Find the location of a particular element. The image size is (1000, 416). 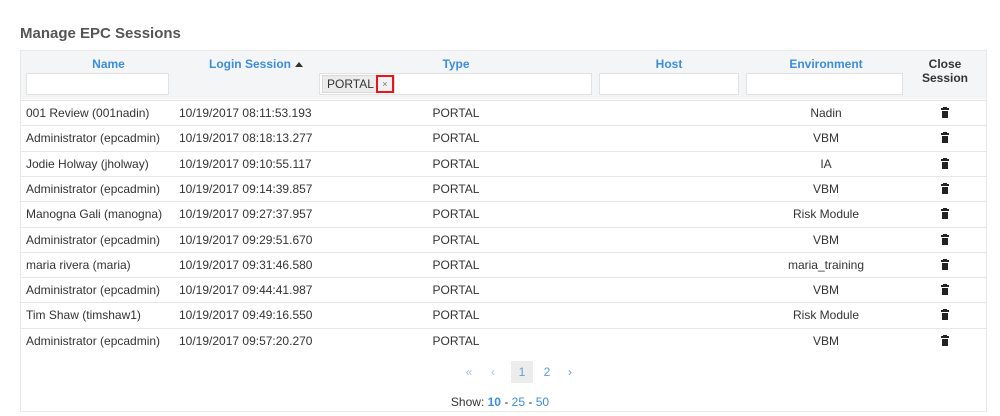

type-filter-tag-label: PORTAL is located at coordinates (350, 84).